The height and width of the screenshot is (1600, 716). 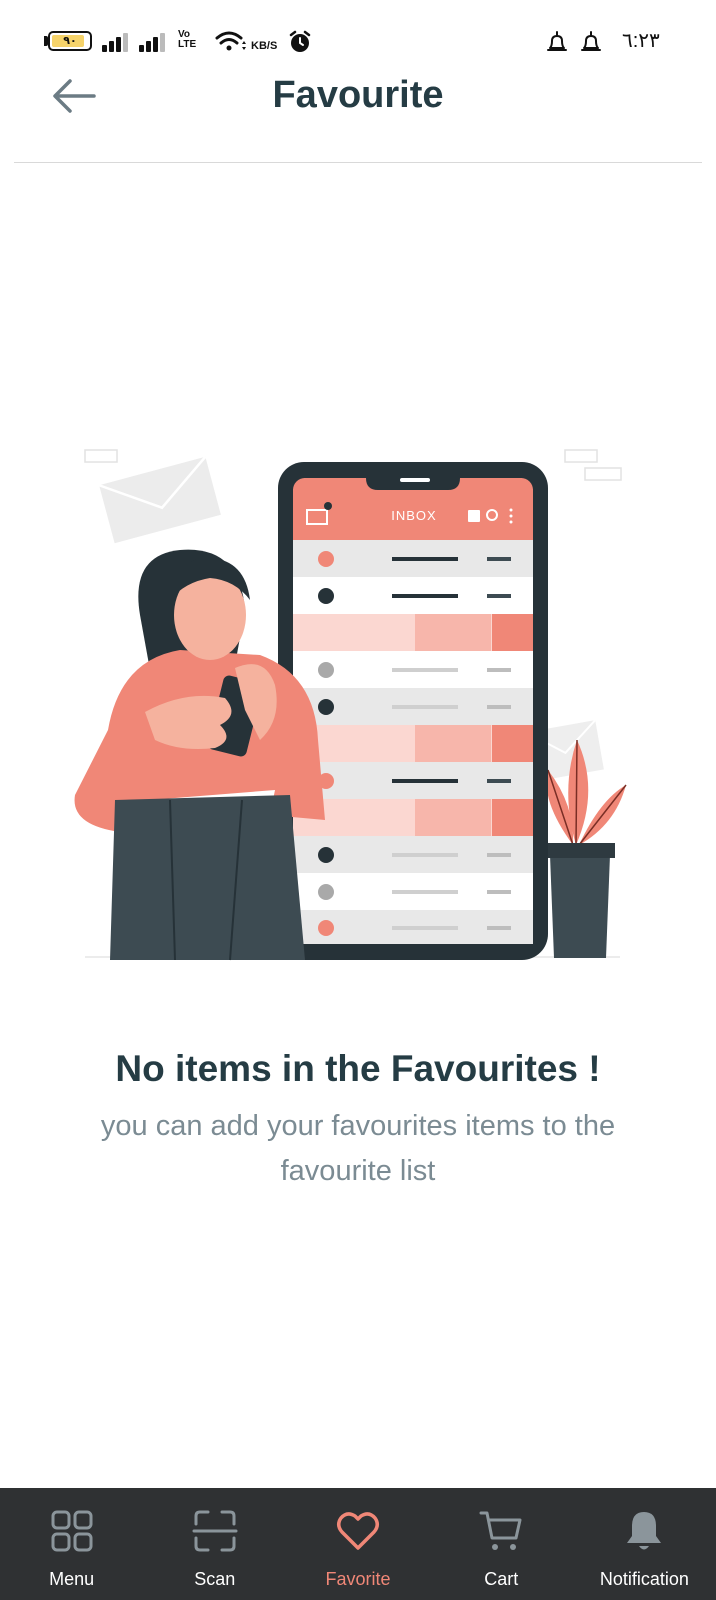 I want to click on battery-level: ٩٠, so click(x=70, y=41).